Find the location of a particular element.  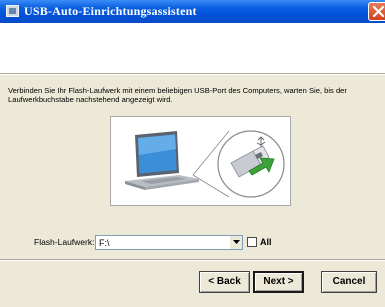

usb-illustration is located at coordinates (200, 161).